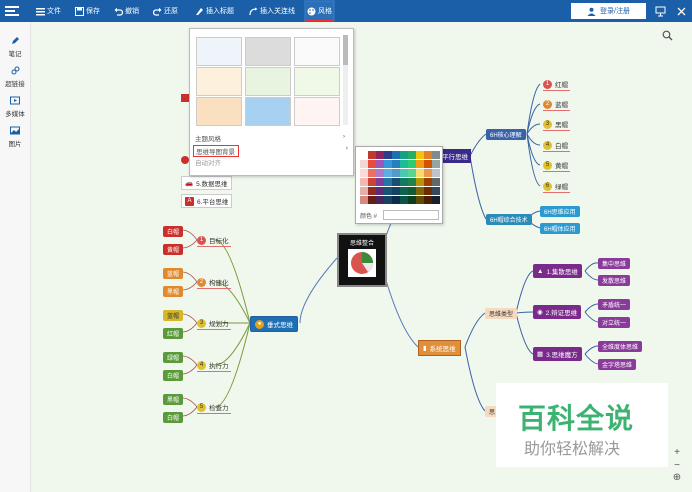 This screenshot has width=692, height=492. I want to click on hat-5: 5 黄帽, so click(556, 166).